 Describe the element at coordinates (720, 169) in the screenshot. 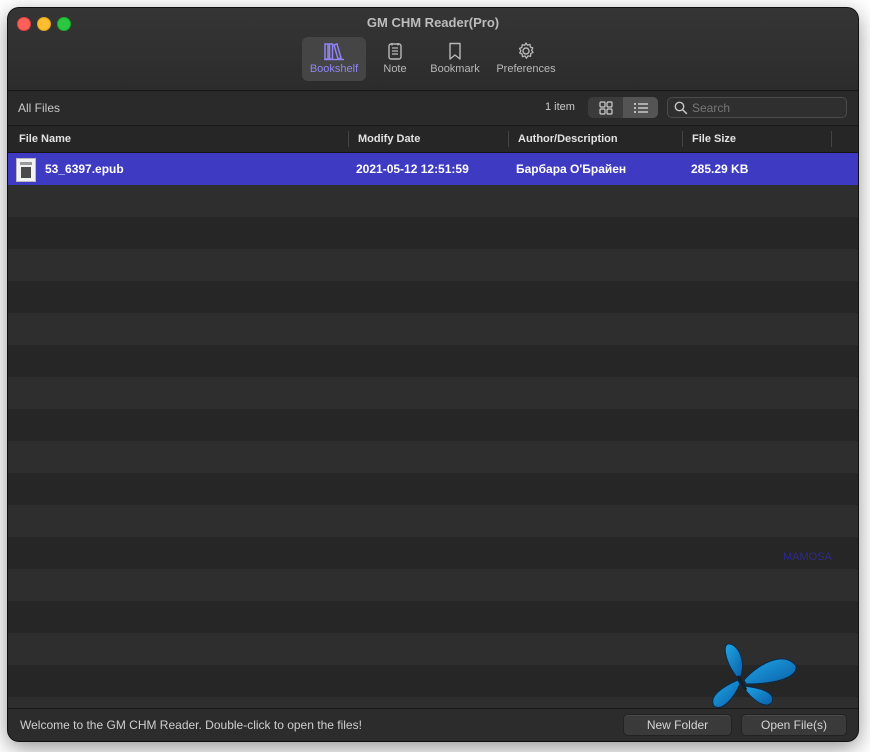

I see `file-size-cell: 285.29 KB` at that location.